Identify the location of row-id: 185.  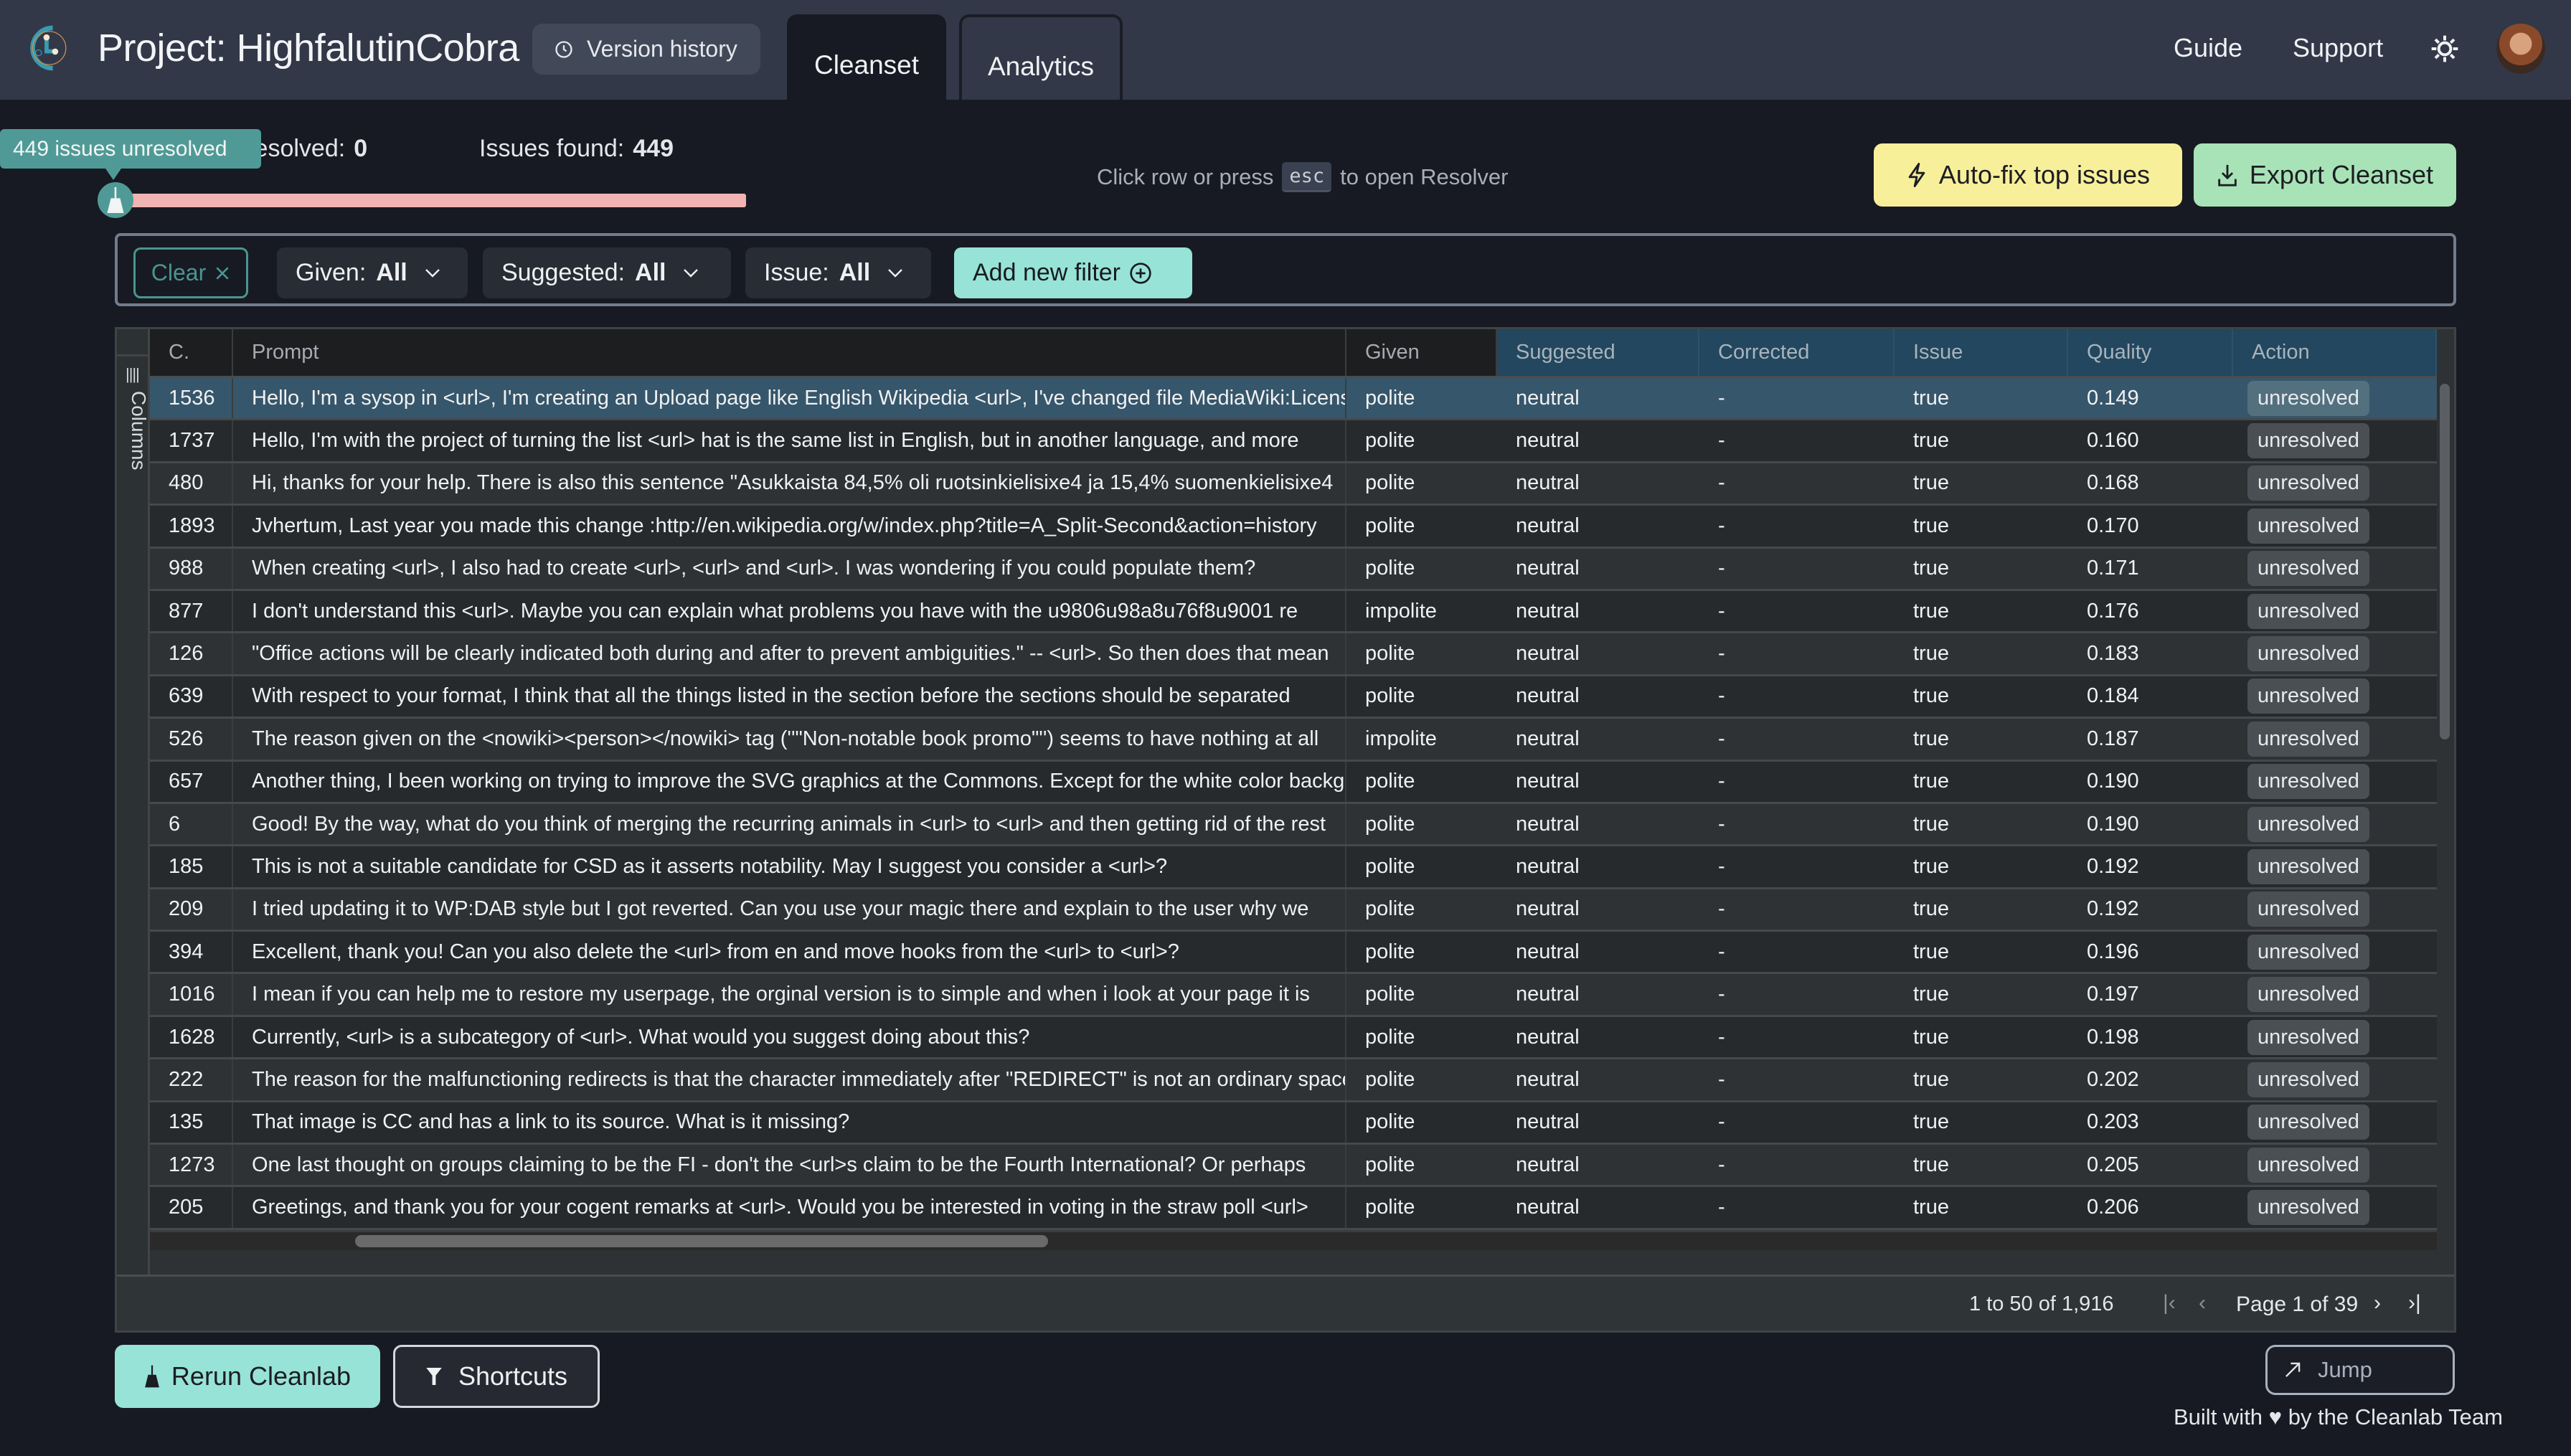
(191, 866).